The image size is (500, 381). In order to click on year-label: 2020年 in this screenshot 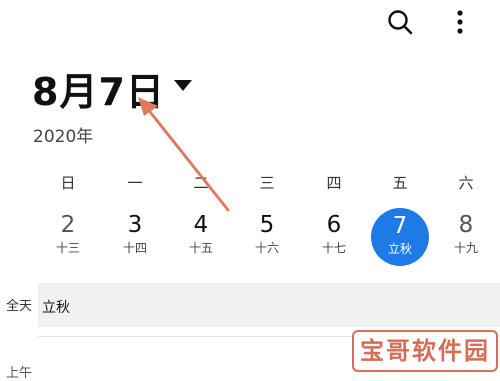, I will do `click(63, 137)`.